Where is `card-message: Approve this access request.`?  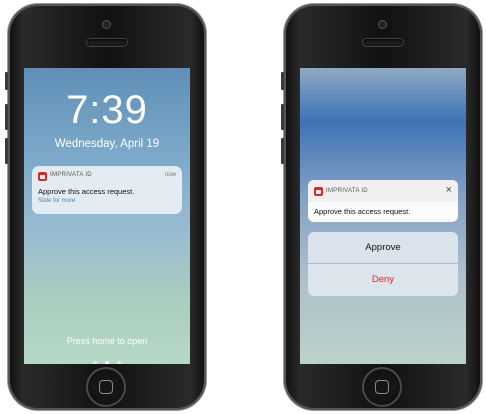
card-message: Approve this access request. is located at coordinates (362, 211).